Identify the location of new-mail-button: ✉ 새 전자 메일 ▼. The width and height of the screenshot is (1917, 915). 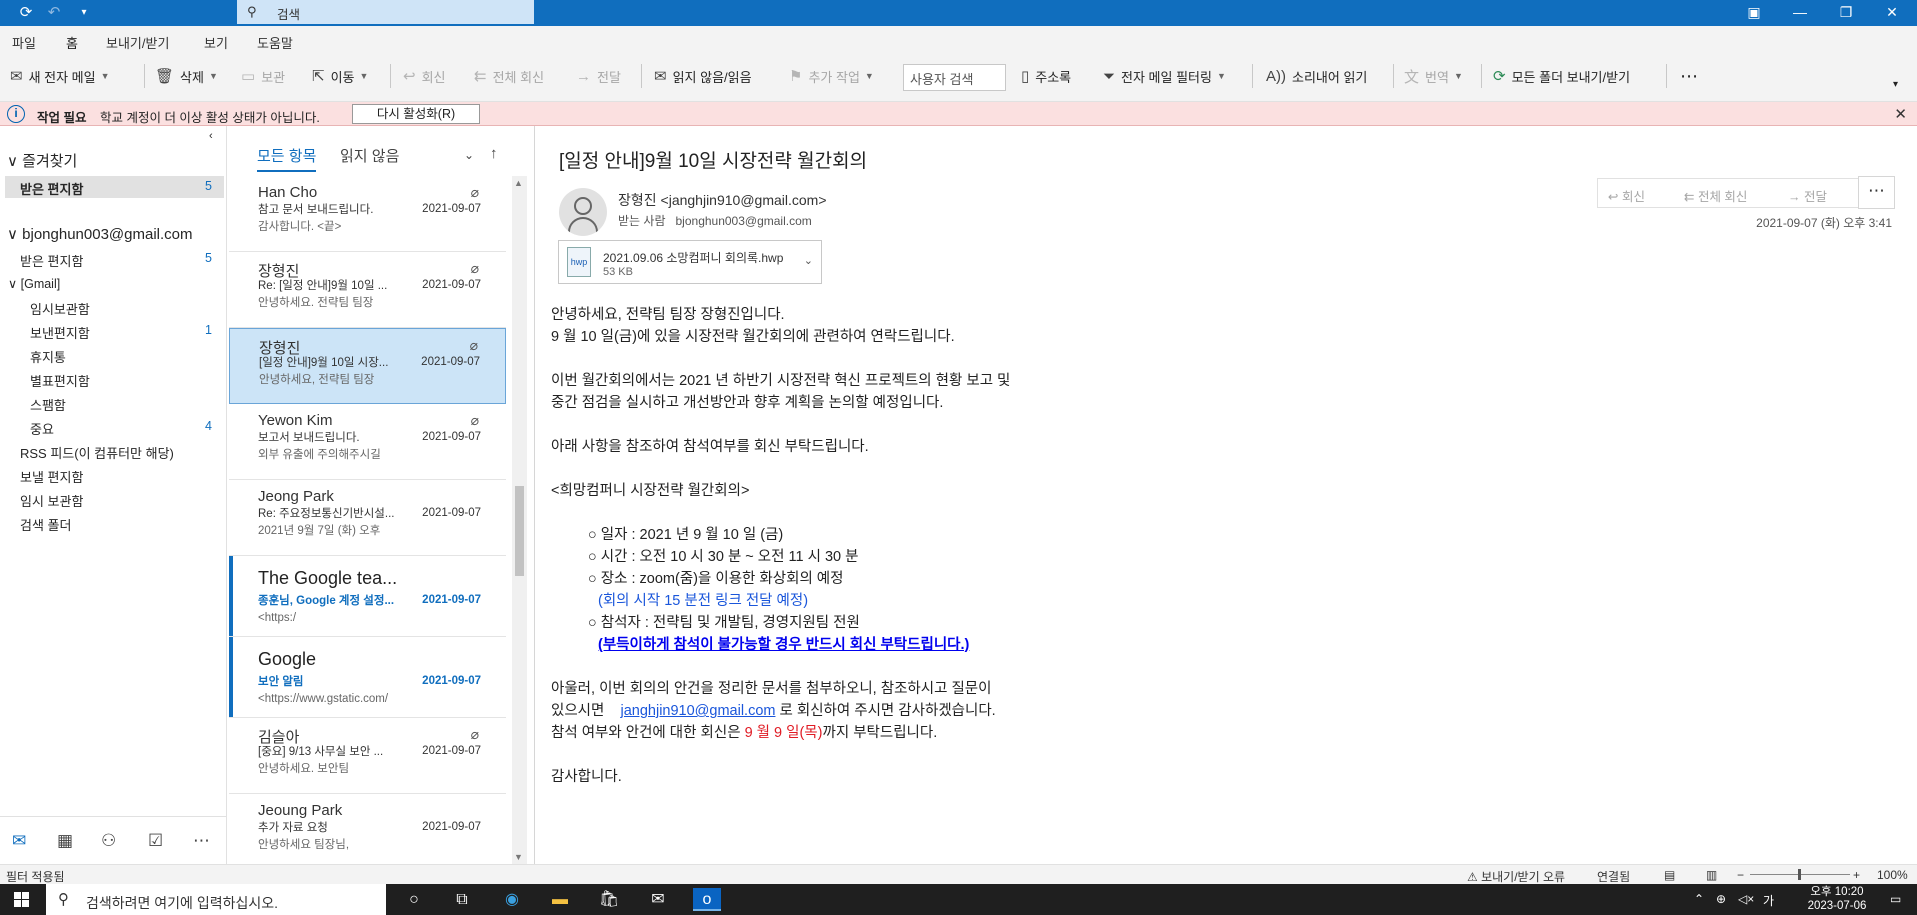
(60, 76).